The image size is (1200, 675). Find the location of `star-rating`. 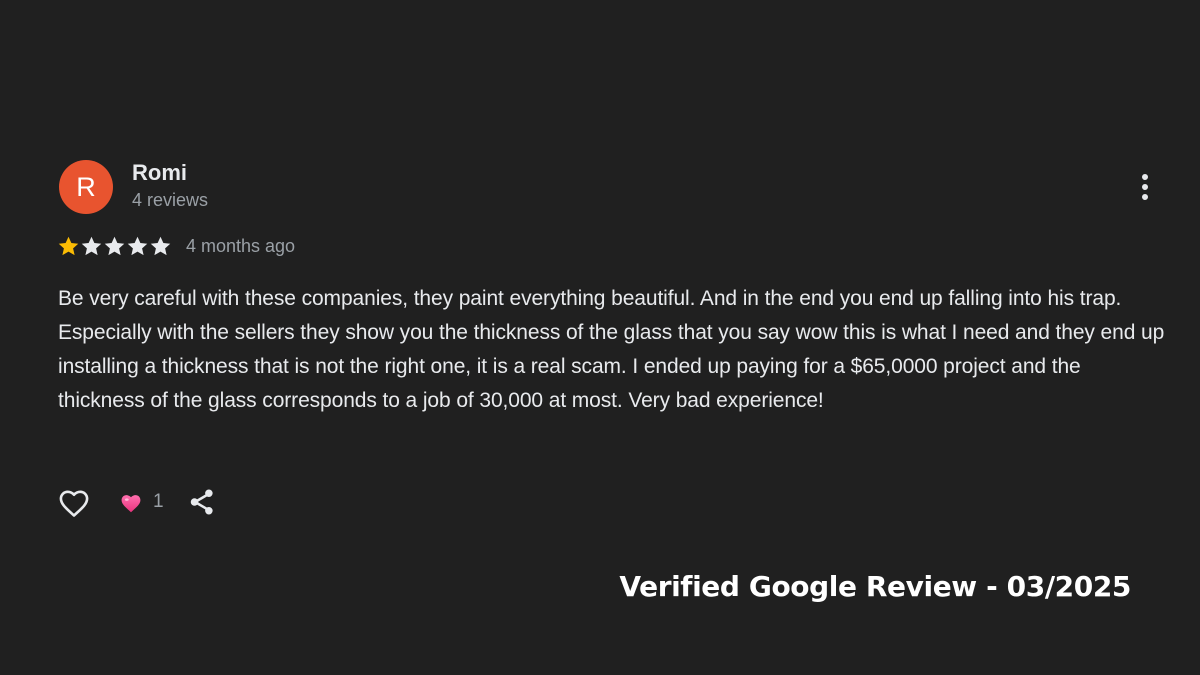

star-rating is located at coordinates (114, 246).